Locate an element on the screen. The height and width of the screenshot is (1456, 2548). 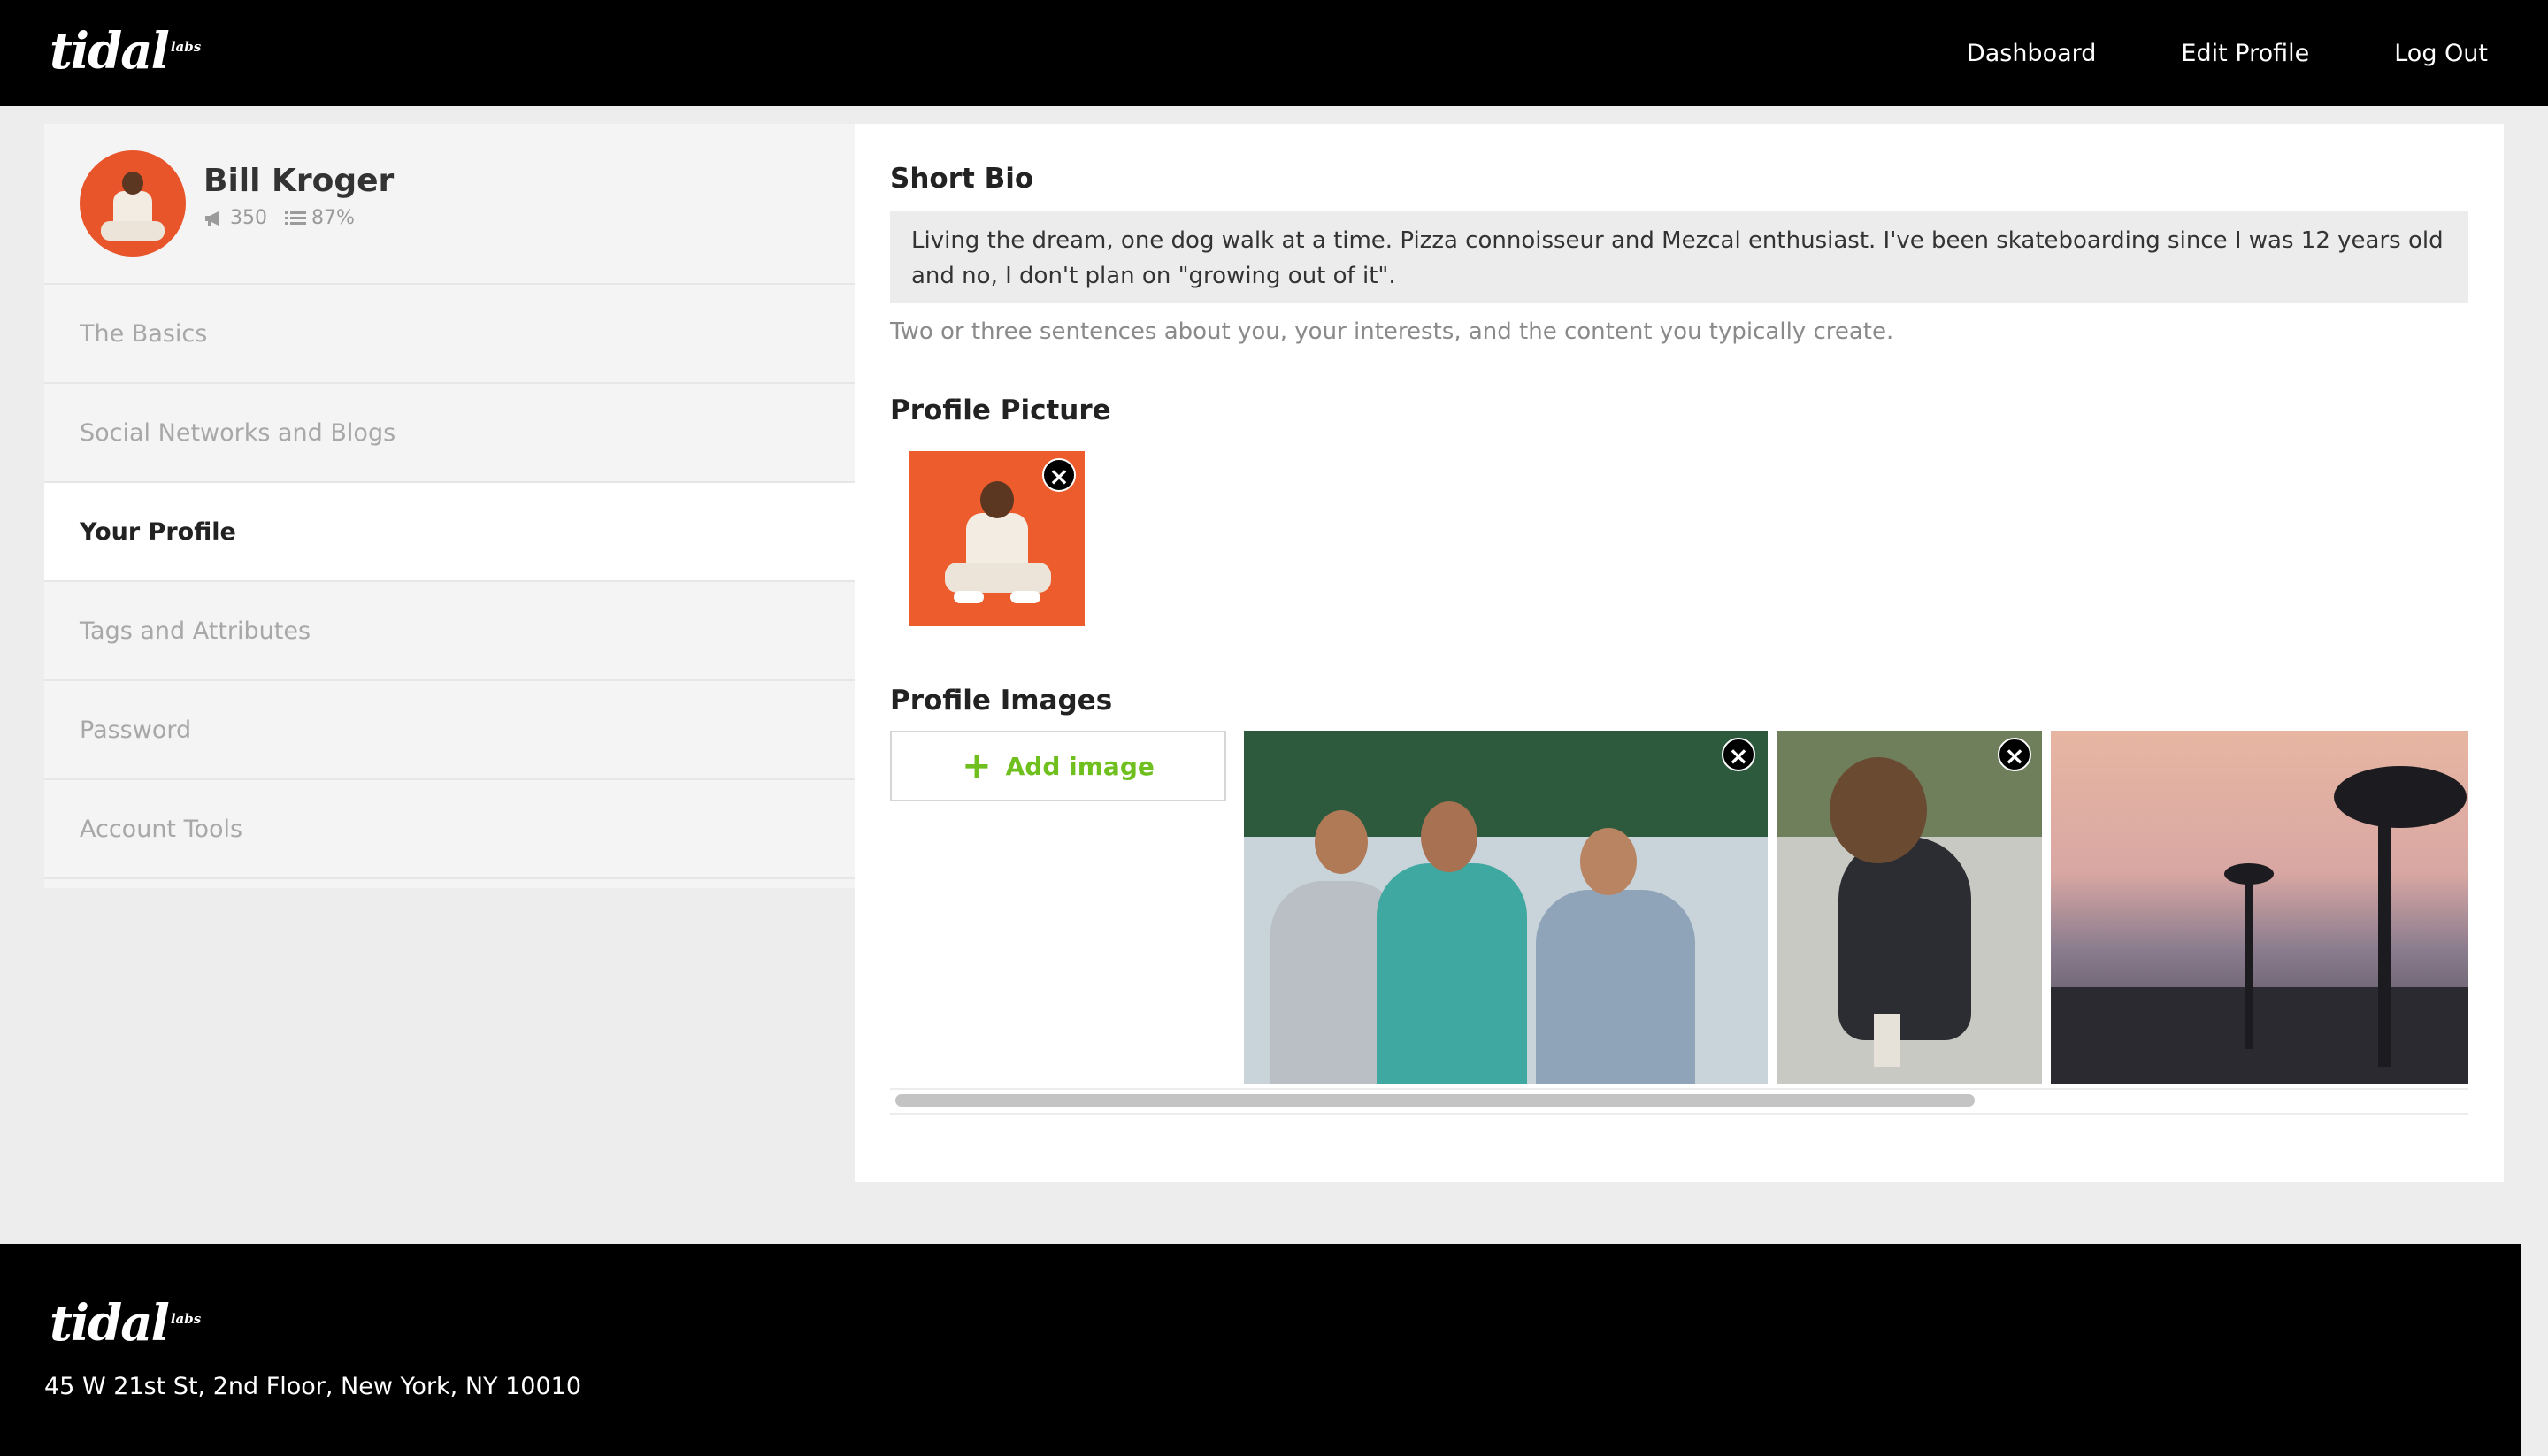
user-name: Bill Kroger is located at coordinates (299, 181).